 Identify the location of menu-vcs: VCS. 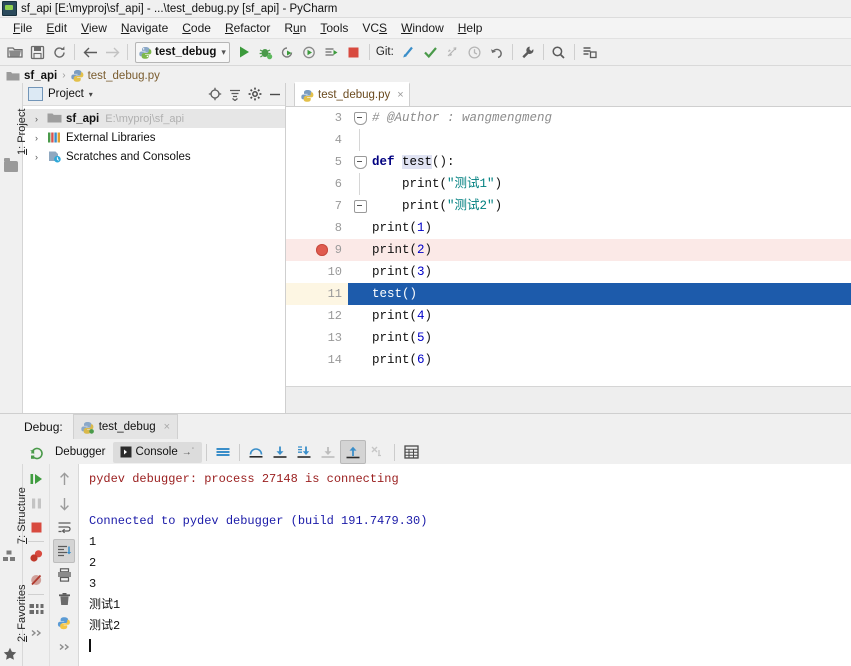
(374, 28).